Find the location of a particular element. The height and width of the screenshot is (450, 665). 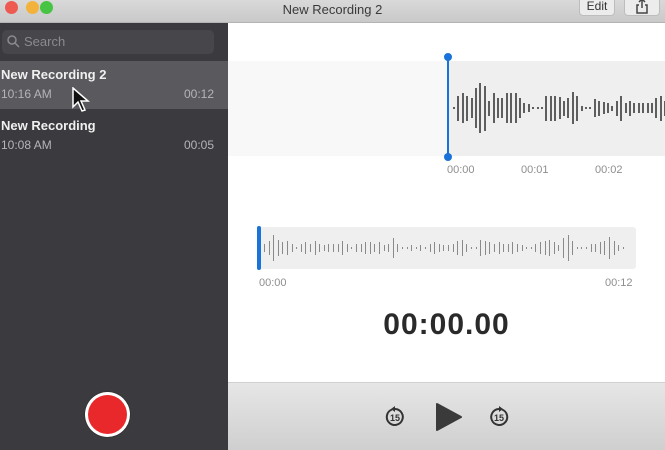

share-button is located at coordinates (642, 8).